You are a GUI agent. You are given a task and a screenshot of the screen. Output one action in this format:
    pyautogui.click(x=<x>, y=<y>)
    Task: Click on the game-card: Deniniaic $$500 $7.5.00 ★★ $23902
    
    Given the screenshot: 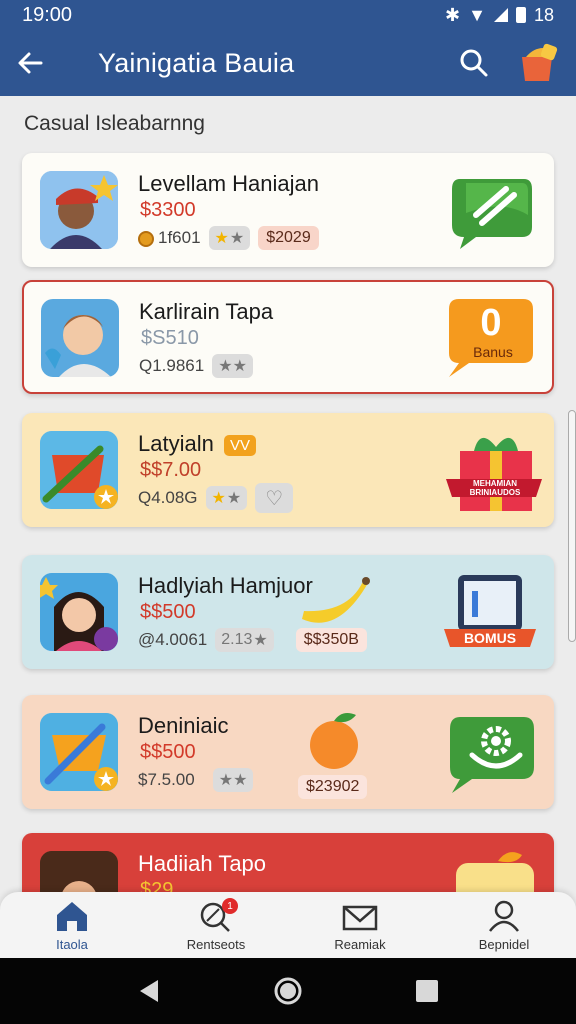 What is the action you would take?
    pyautogui.click(x=288, y=752)
    